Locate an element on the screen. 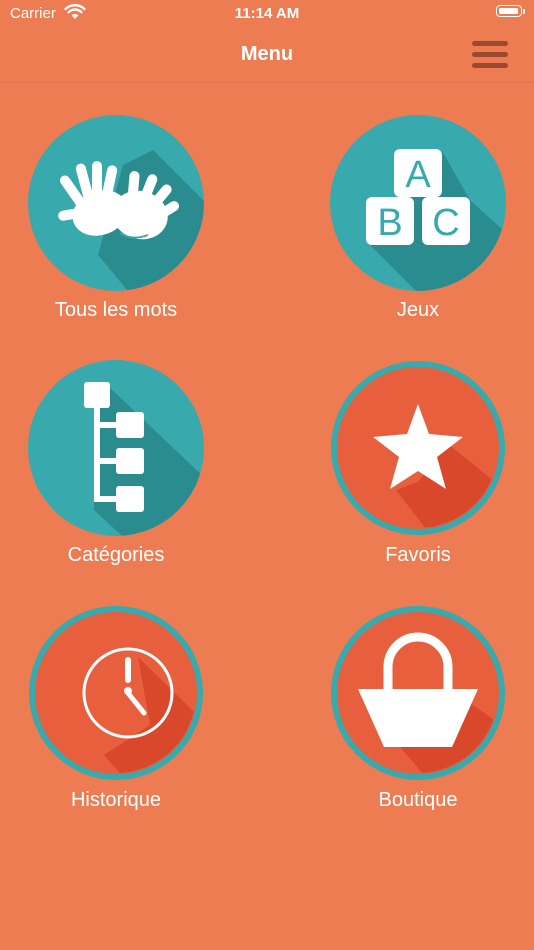 The image size is (534, 950). categories-label: Catégories is located at coordinates (116, 555).